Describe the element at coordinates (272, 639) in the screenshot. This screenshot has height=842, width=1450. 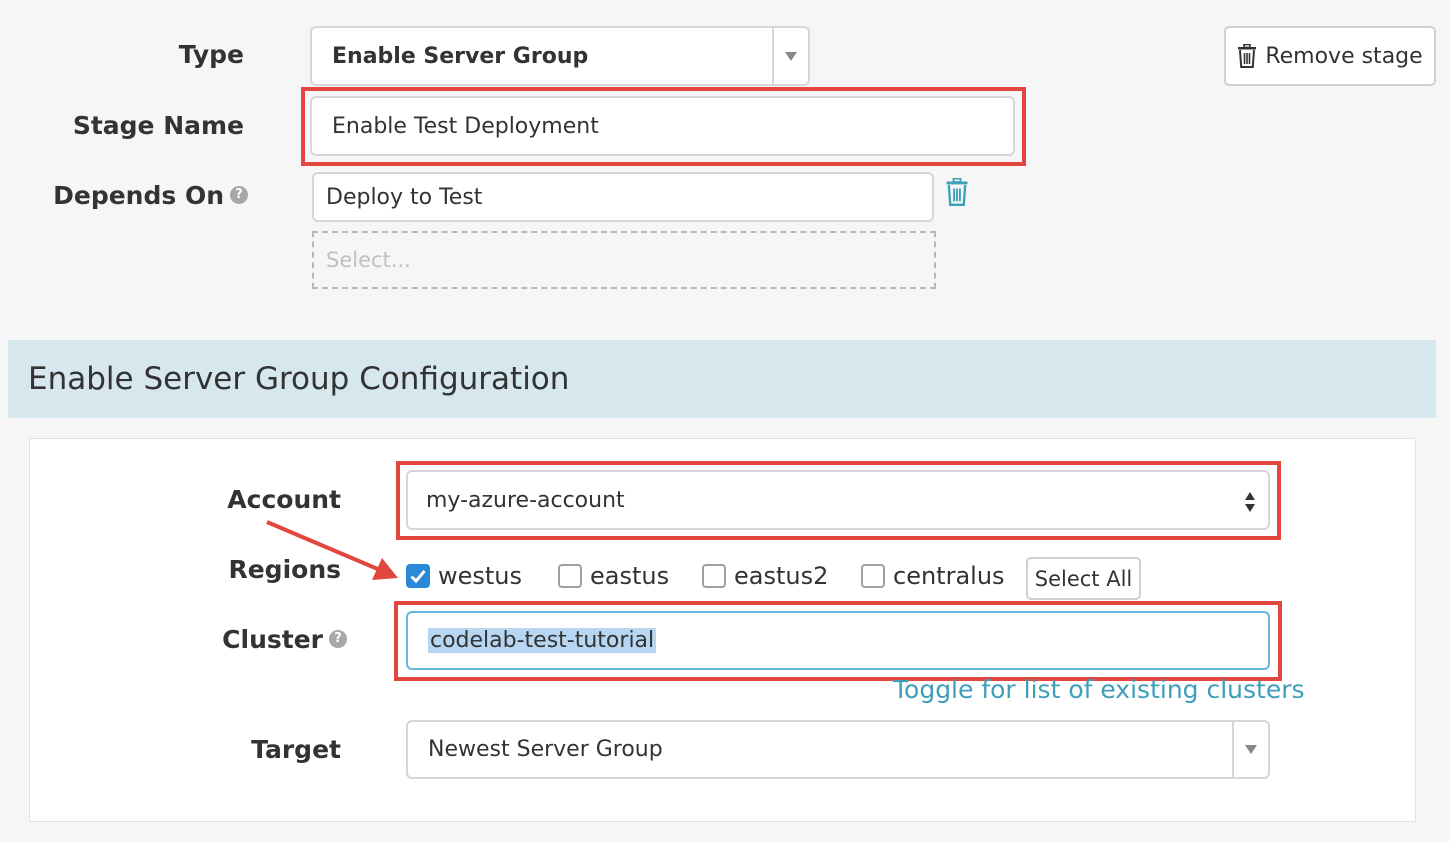
I see `cluster-text: Cluster` at that location.